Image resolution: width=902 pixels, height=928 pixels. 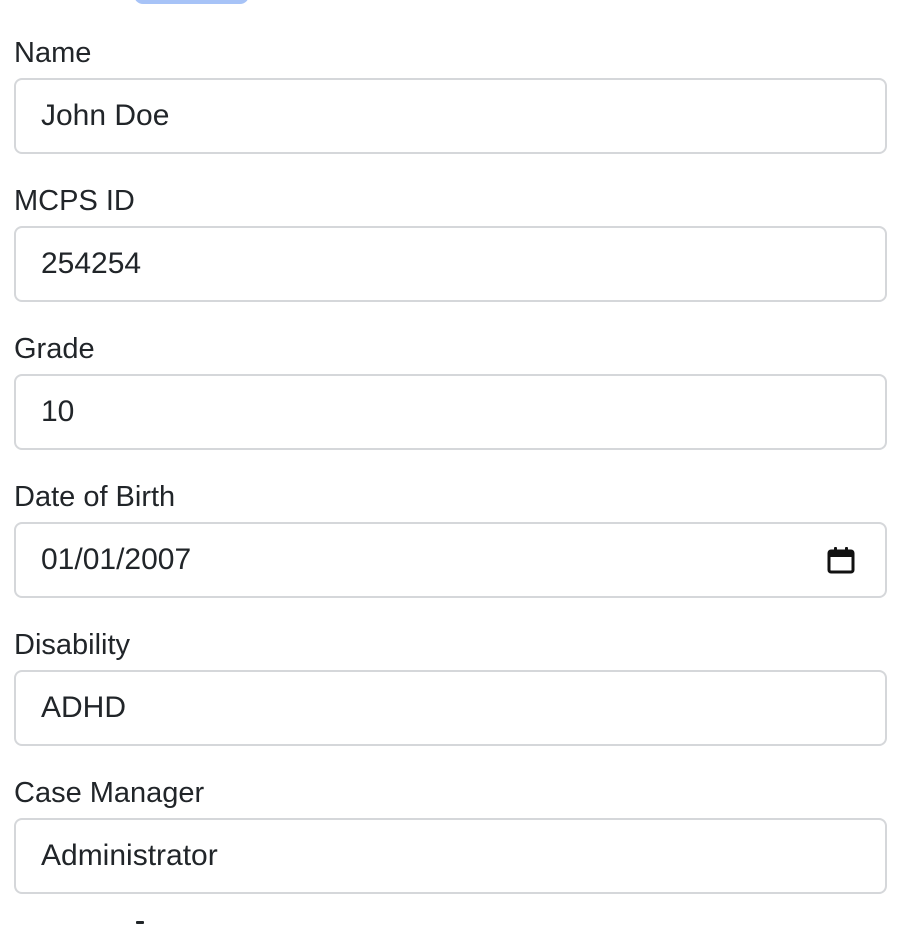 I want to click on top-button-fragment, so click(x=191, y=2).